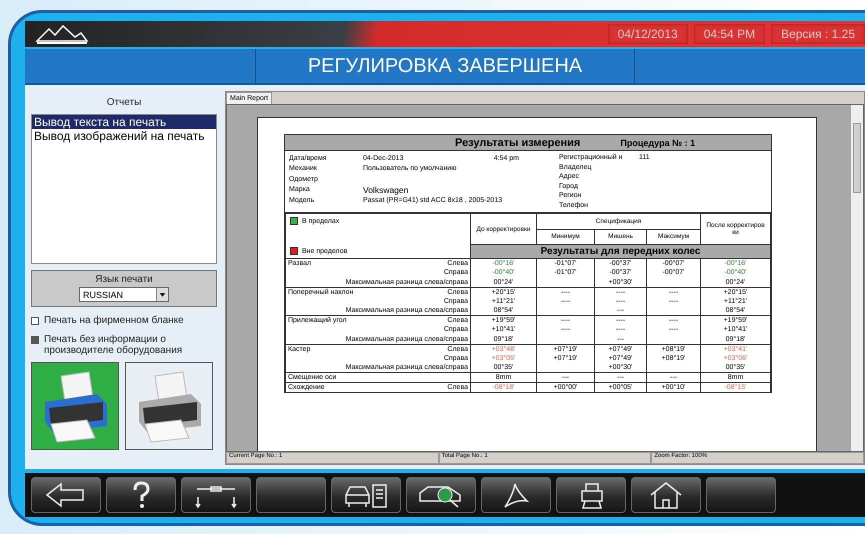  I want to click on report-item: Вывод изображений на печать, so click(124, 136).